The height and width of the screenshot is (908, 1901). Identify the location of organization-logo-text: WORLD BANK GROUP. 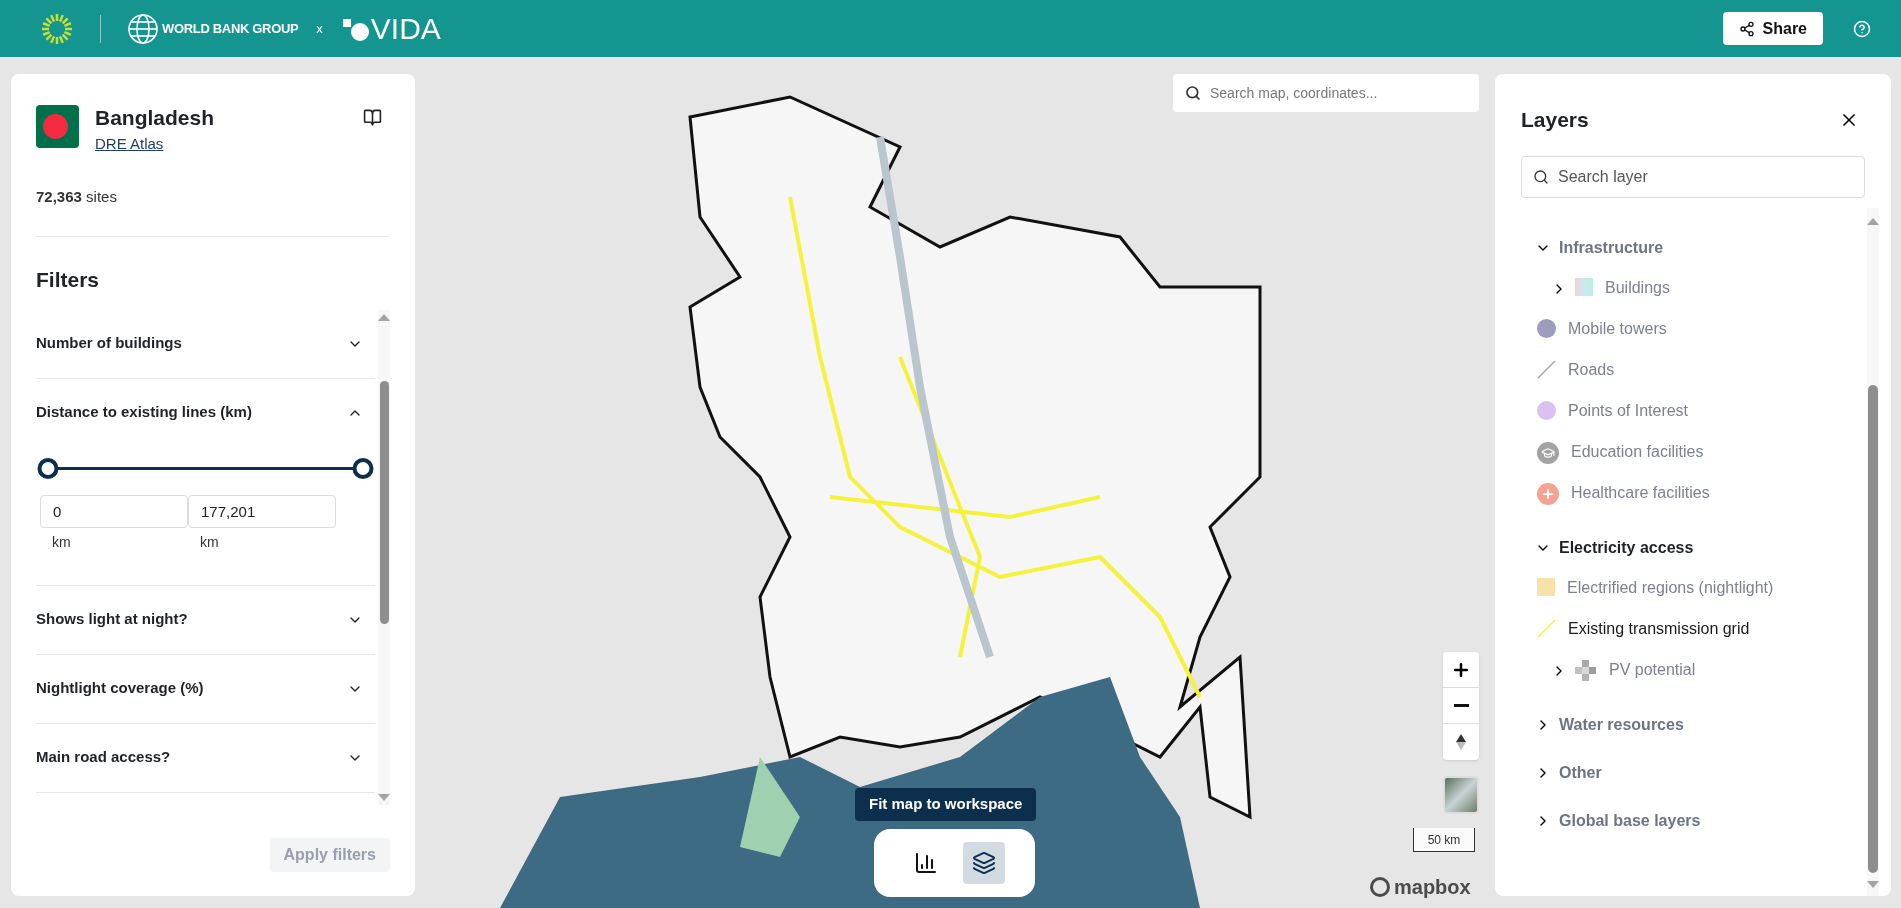
(230, 28).